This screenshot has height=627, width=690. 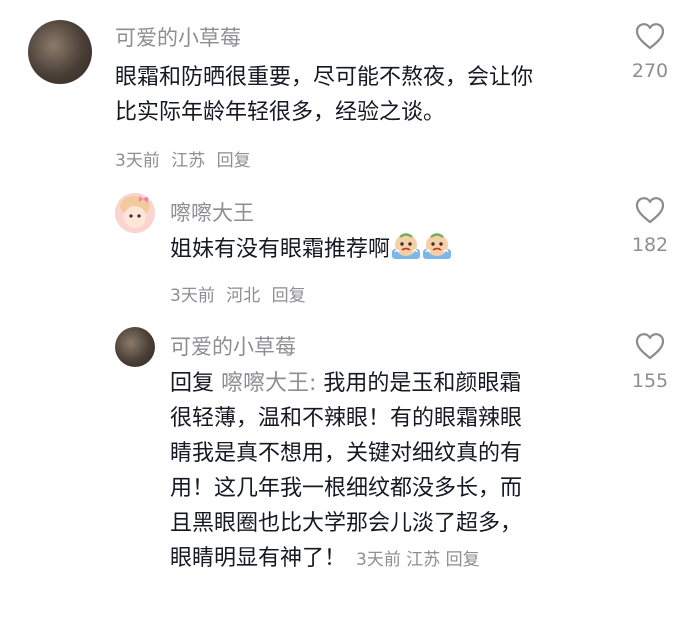 I want to click on like-count: 270, so click(x=650, y=71).